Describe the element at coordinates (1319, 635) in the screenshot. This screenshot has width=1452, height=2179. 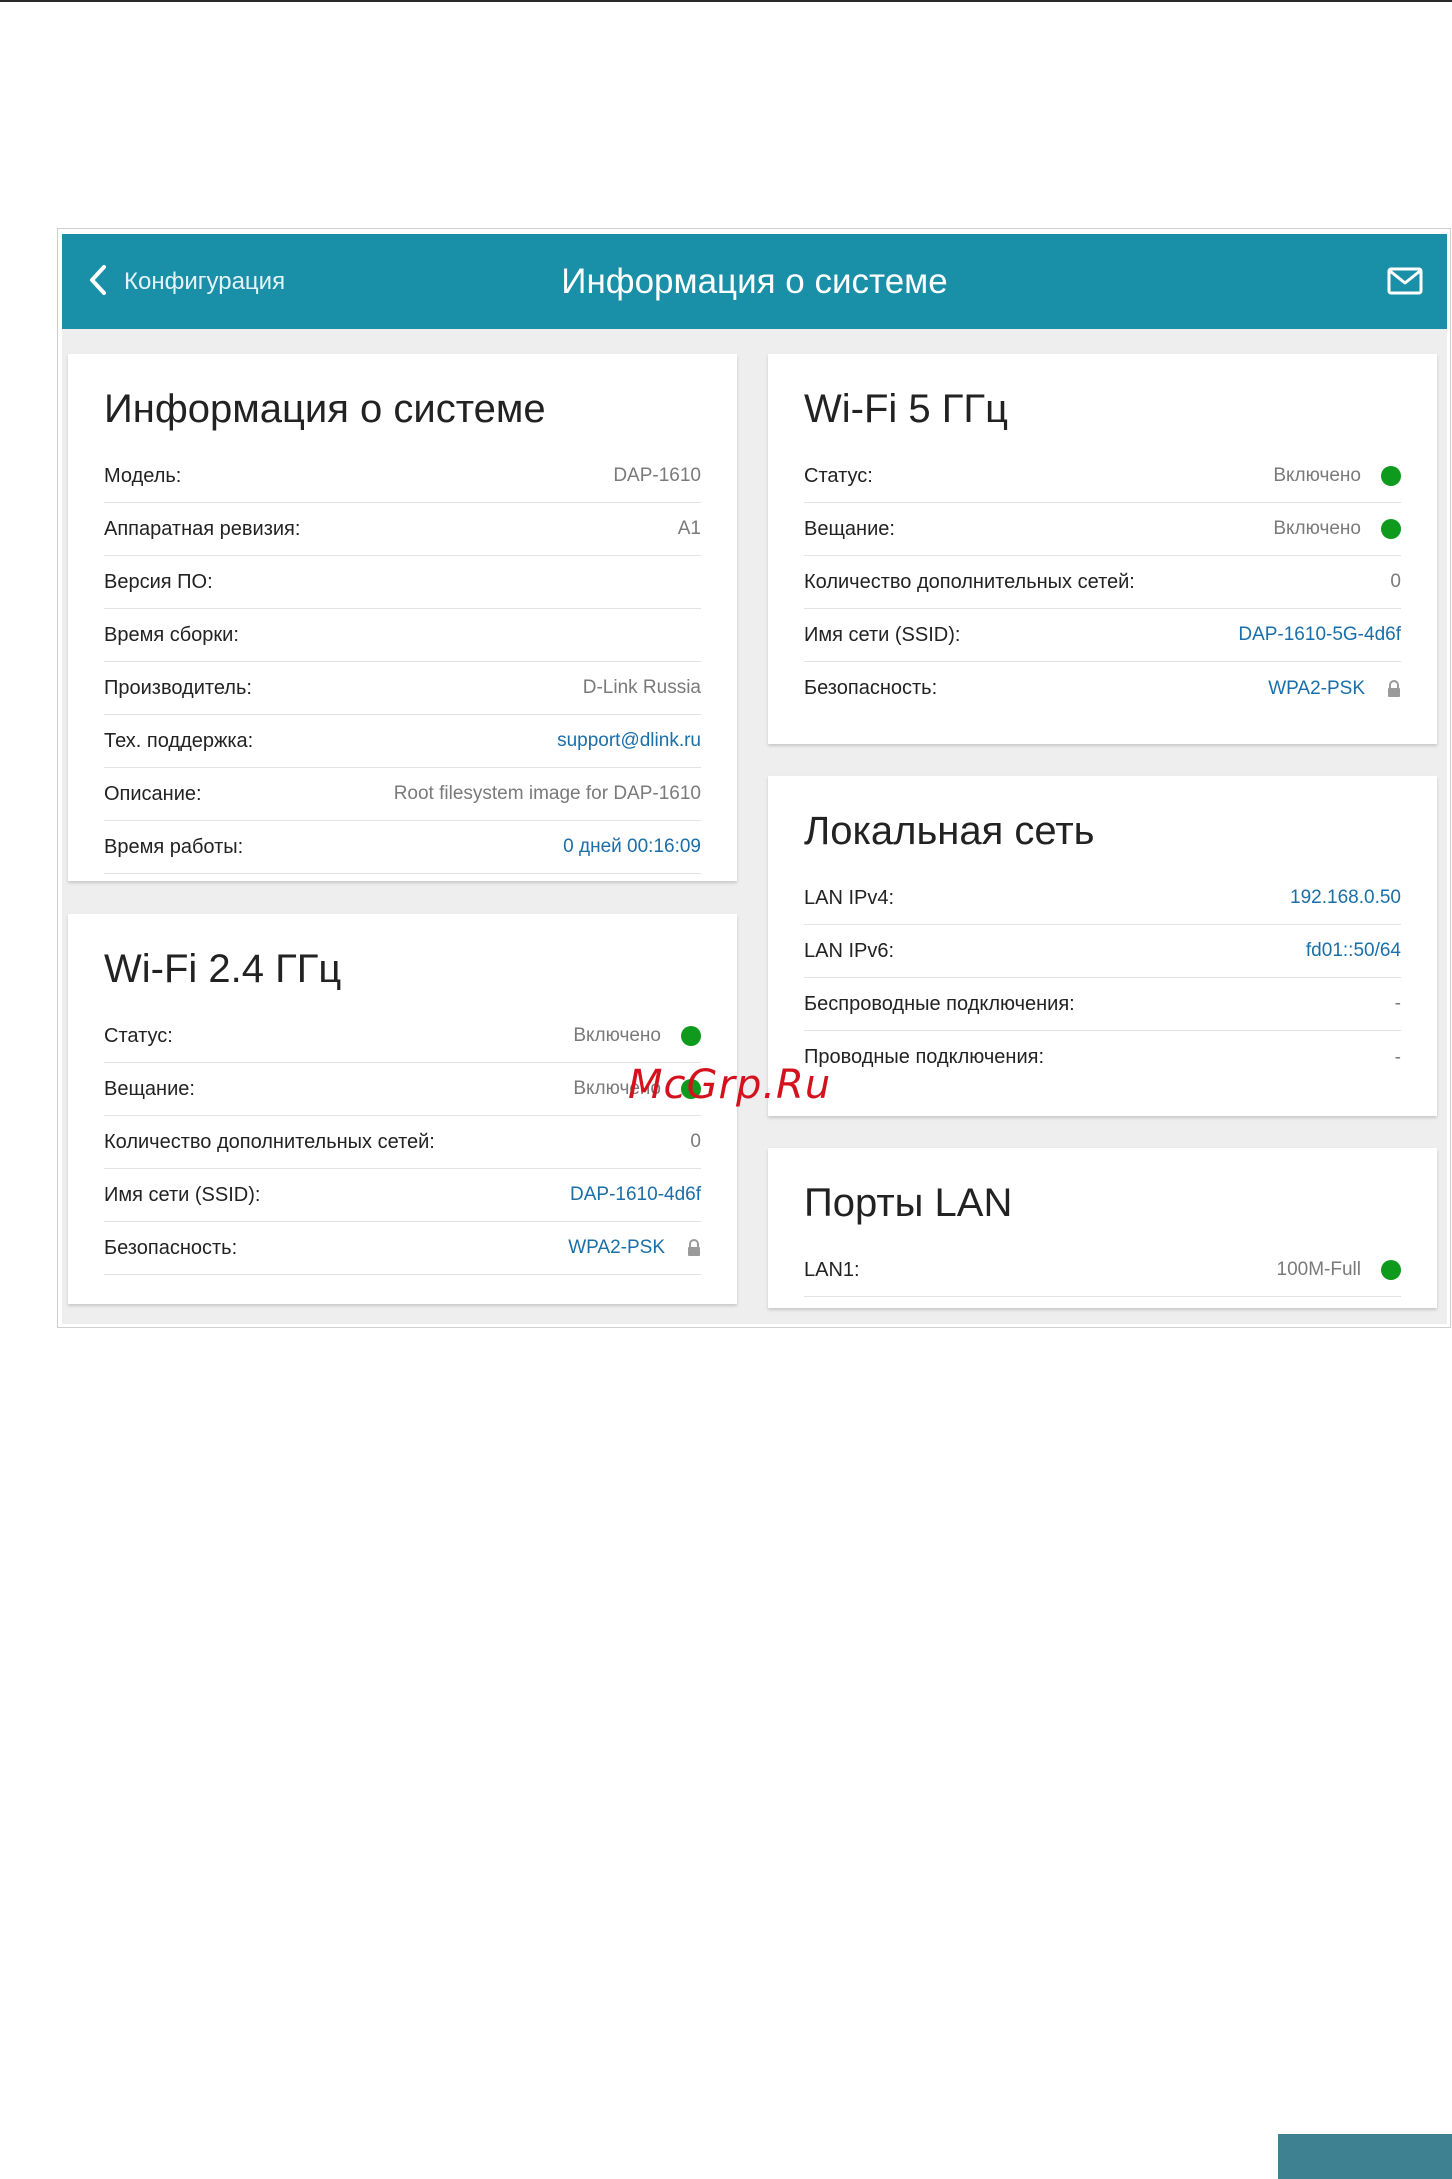
I see `ssid-link: DAP-1610-5G-4d6f` at that location.